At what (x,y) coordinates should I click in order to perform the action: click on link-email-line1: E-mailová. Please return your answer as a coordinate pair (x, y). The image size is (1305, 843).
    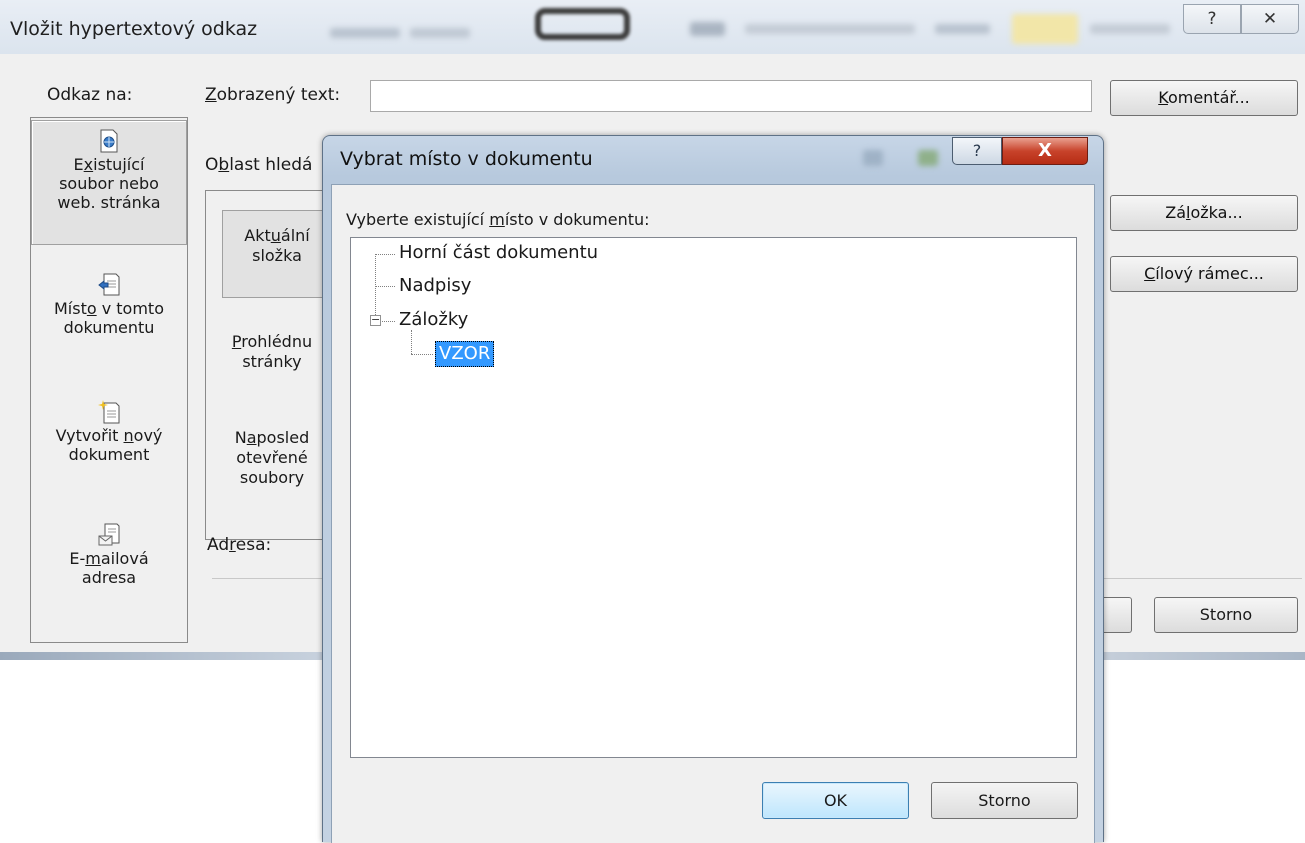
    Looking at the image, I should click on (109, 558).